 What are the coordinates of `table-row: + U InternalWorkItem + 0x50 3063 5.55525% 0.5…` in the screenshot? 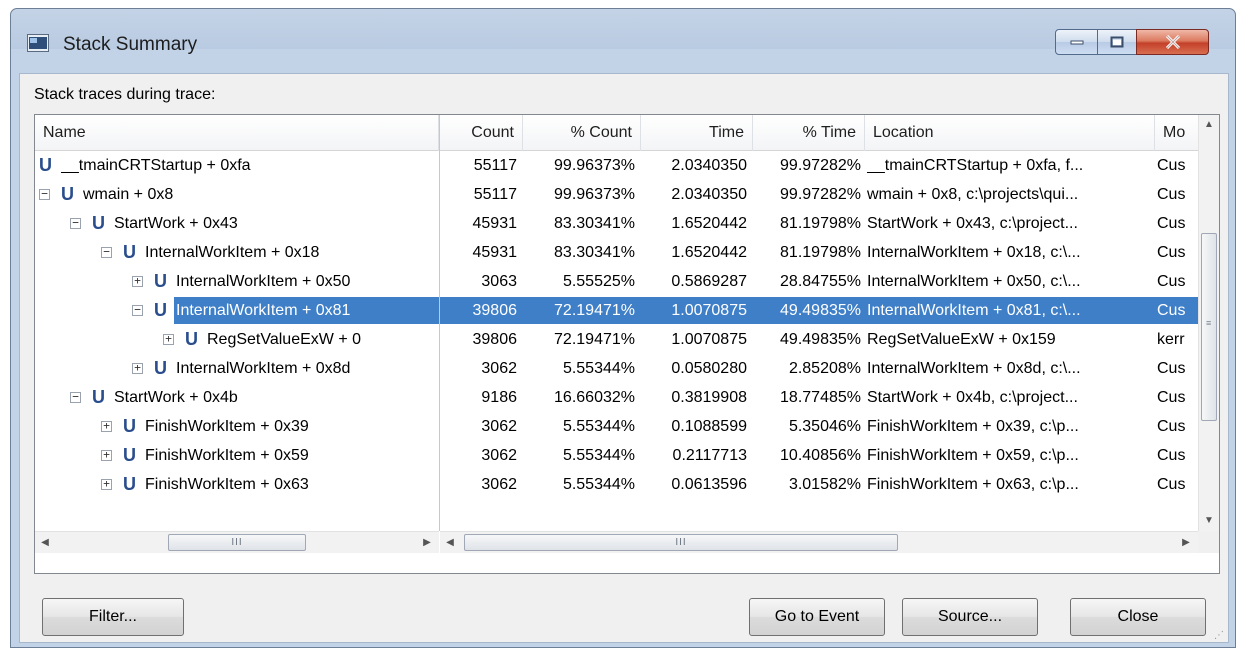 It's located at (617, 281).